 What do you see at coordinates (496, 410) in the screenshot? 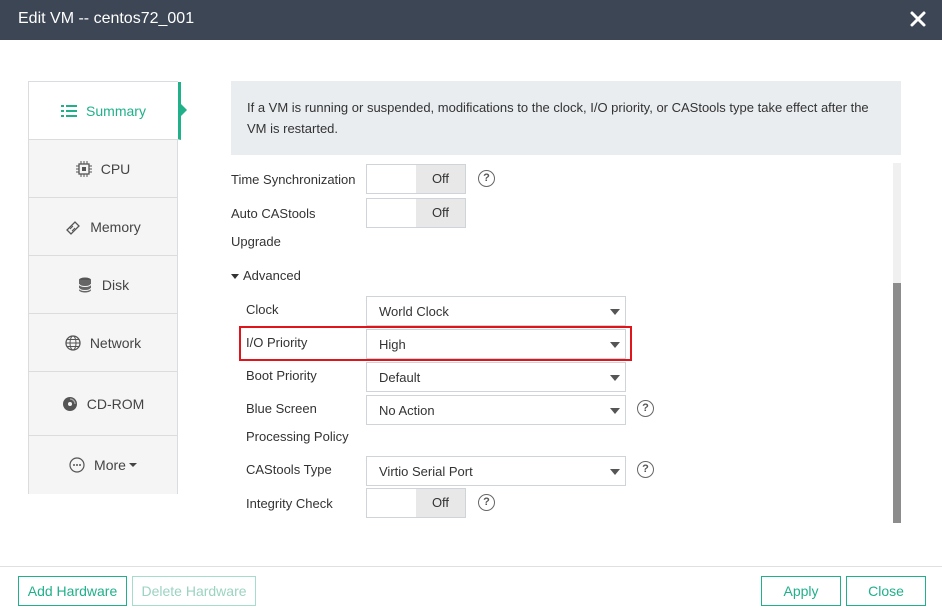
I see `blue-screen-select: No Action` at bounding box center [496, 410].